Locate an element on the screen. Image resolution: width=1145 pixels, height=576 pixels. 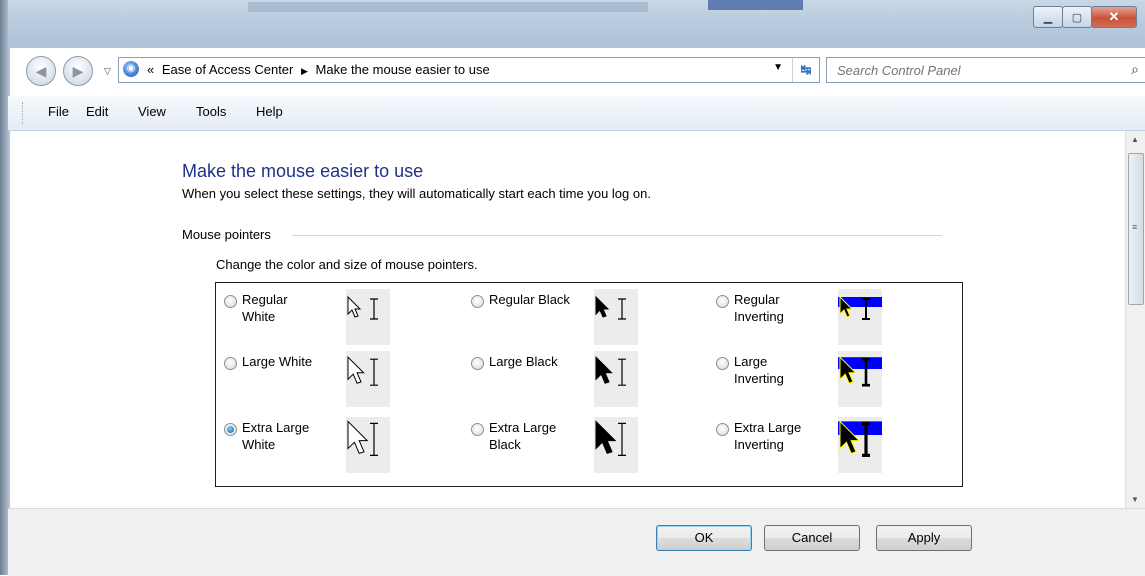
recent-pages-dropdown-icon: ▽ is located at coordinates (107, 71).